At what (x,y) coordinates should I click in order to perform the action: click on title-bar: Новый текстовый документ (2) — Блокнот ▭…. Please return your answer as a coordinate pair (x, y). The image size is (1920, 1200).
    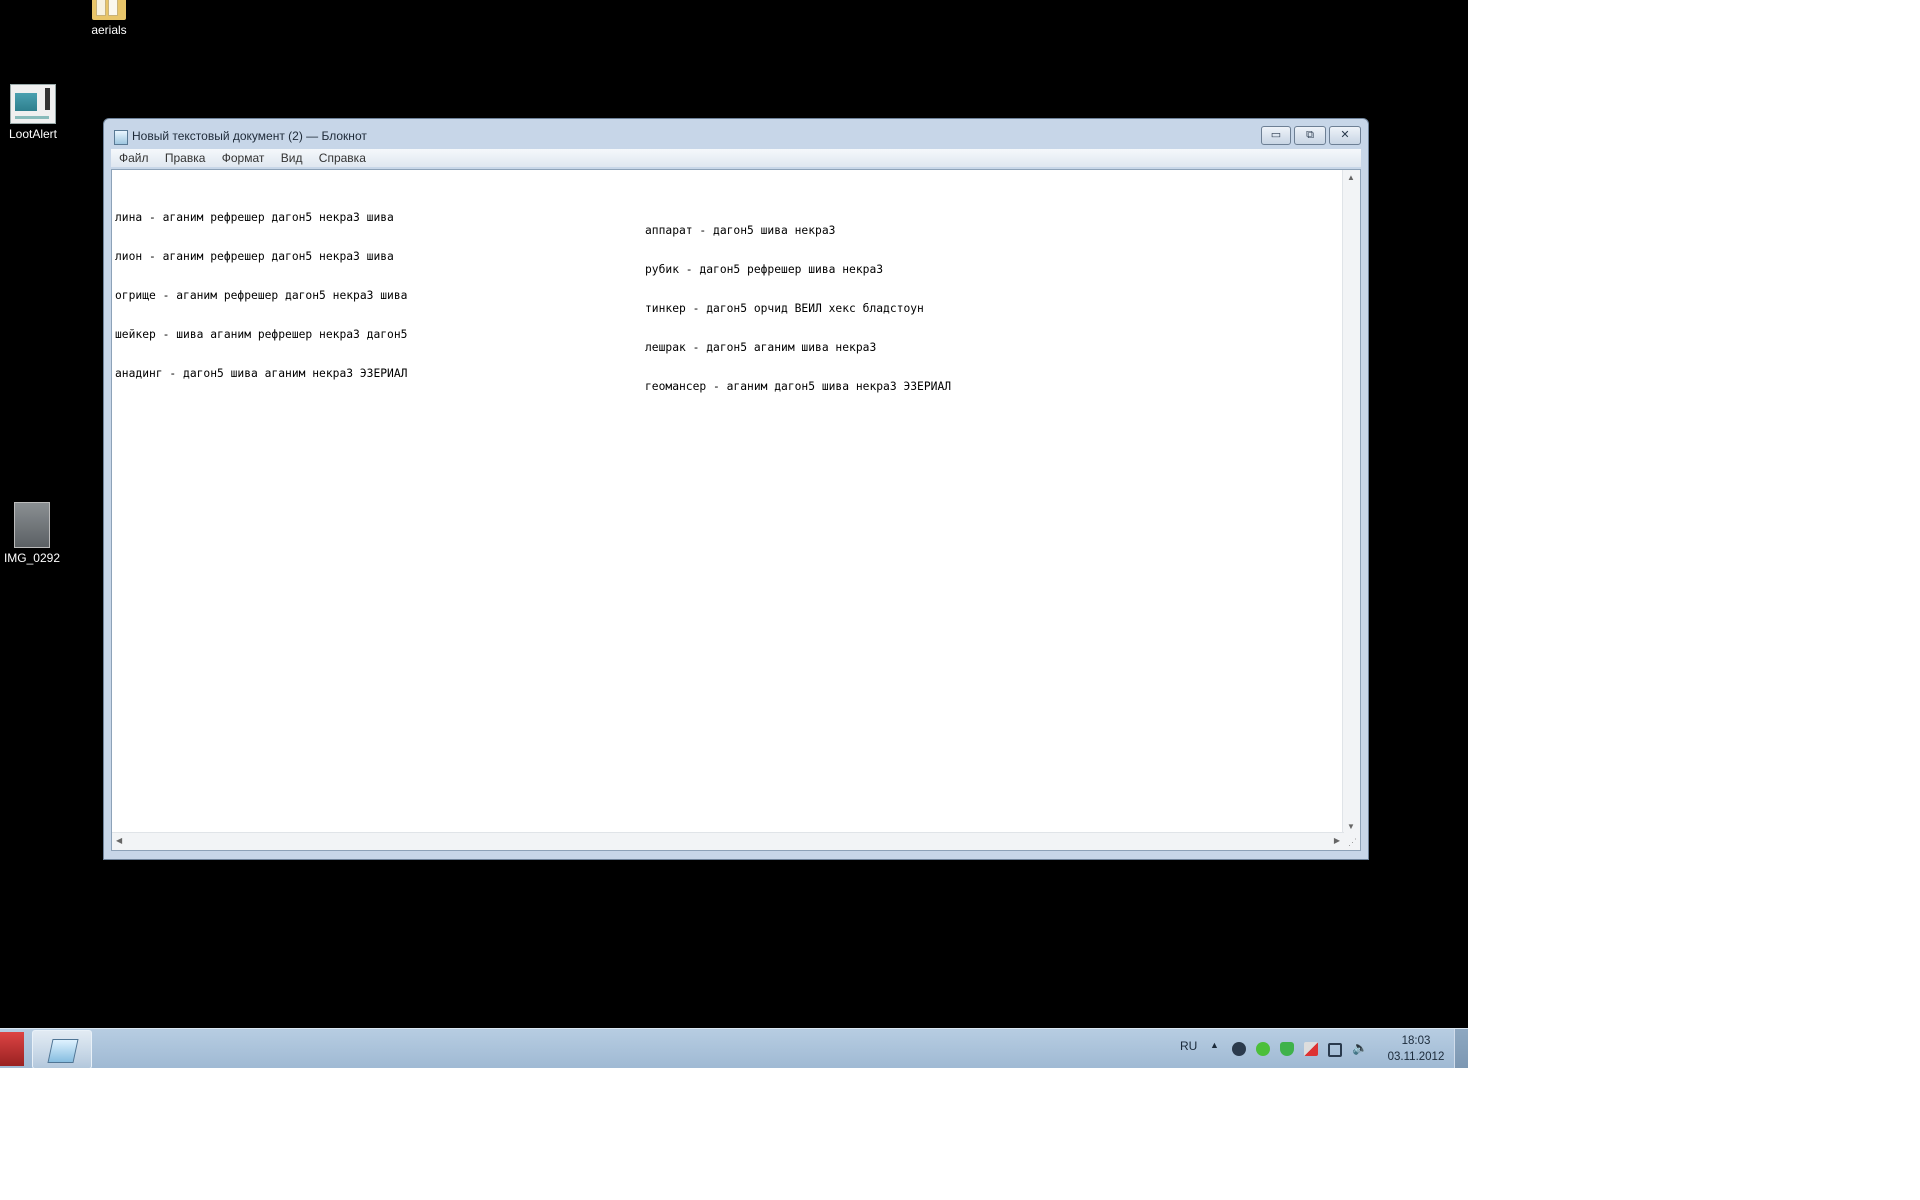
    Looking at the image, I should click on (736, 133).